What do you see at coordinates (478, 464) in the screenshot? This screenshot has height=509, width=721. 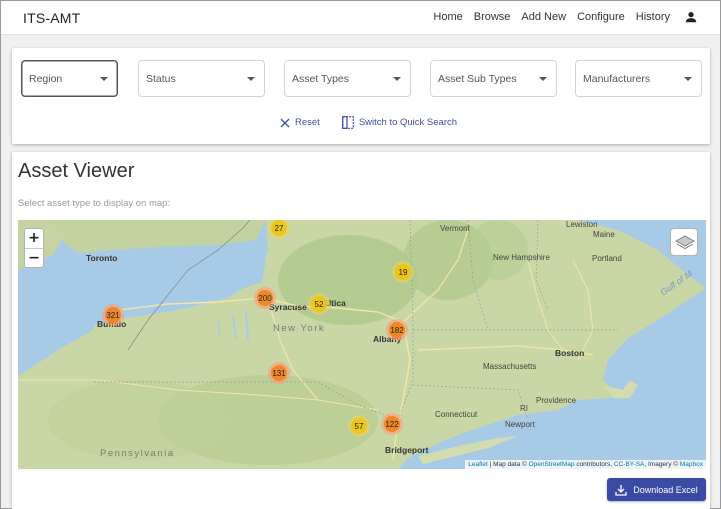 I see `leaflet-link: Leaflet` at bounding box center [478, 464].